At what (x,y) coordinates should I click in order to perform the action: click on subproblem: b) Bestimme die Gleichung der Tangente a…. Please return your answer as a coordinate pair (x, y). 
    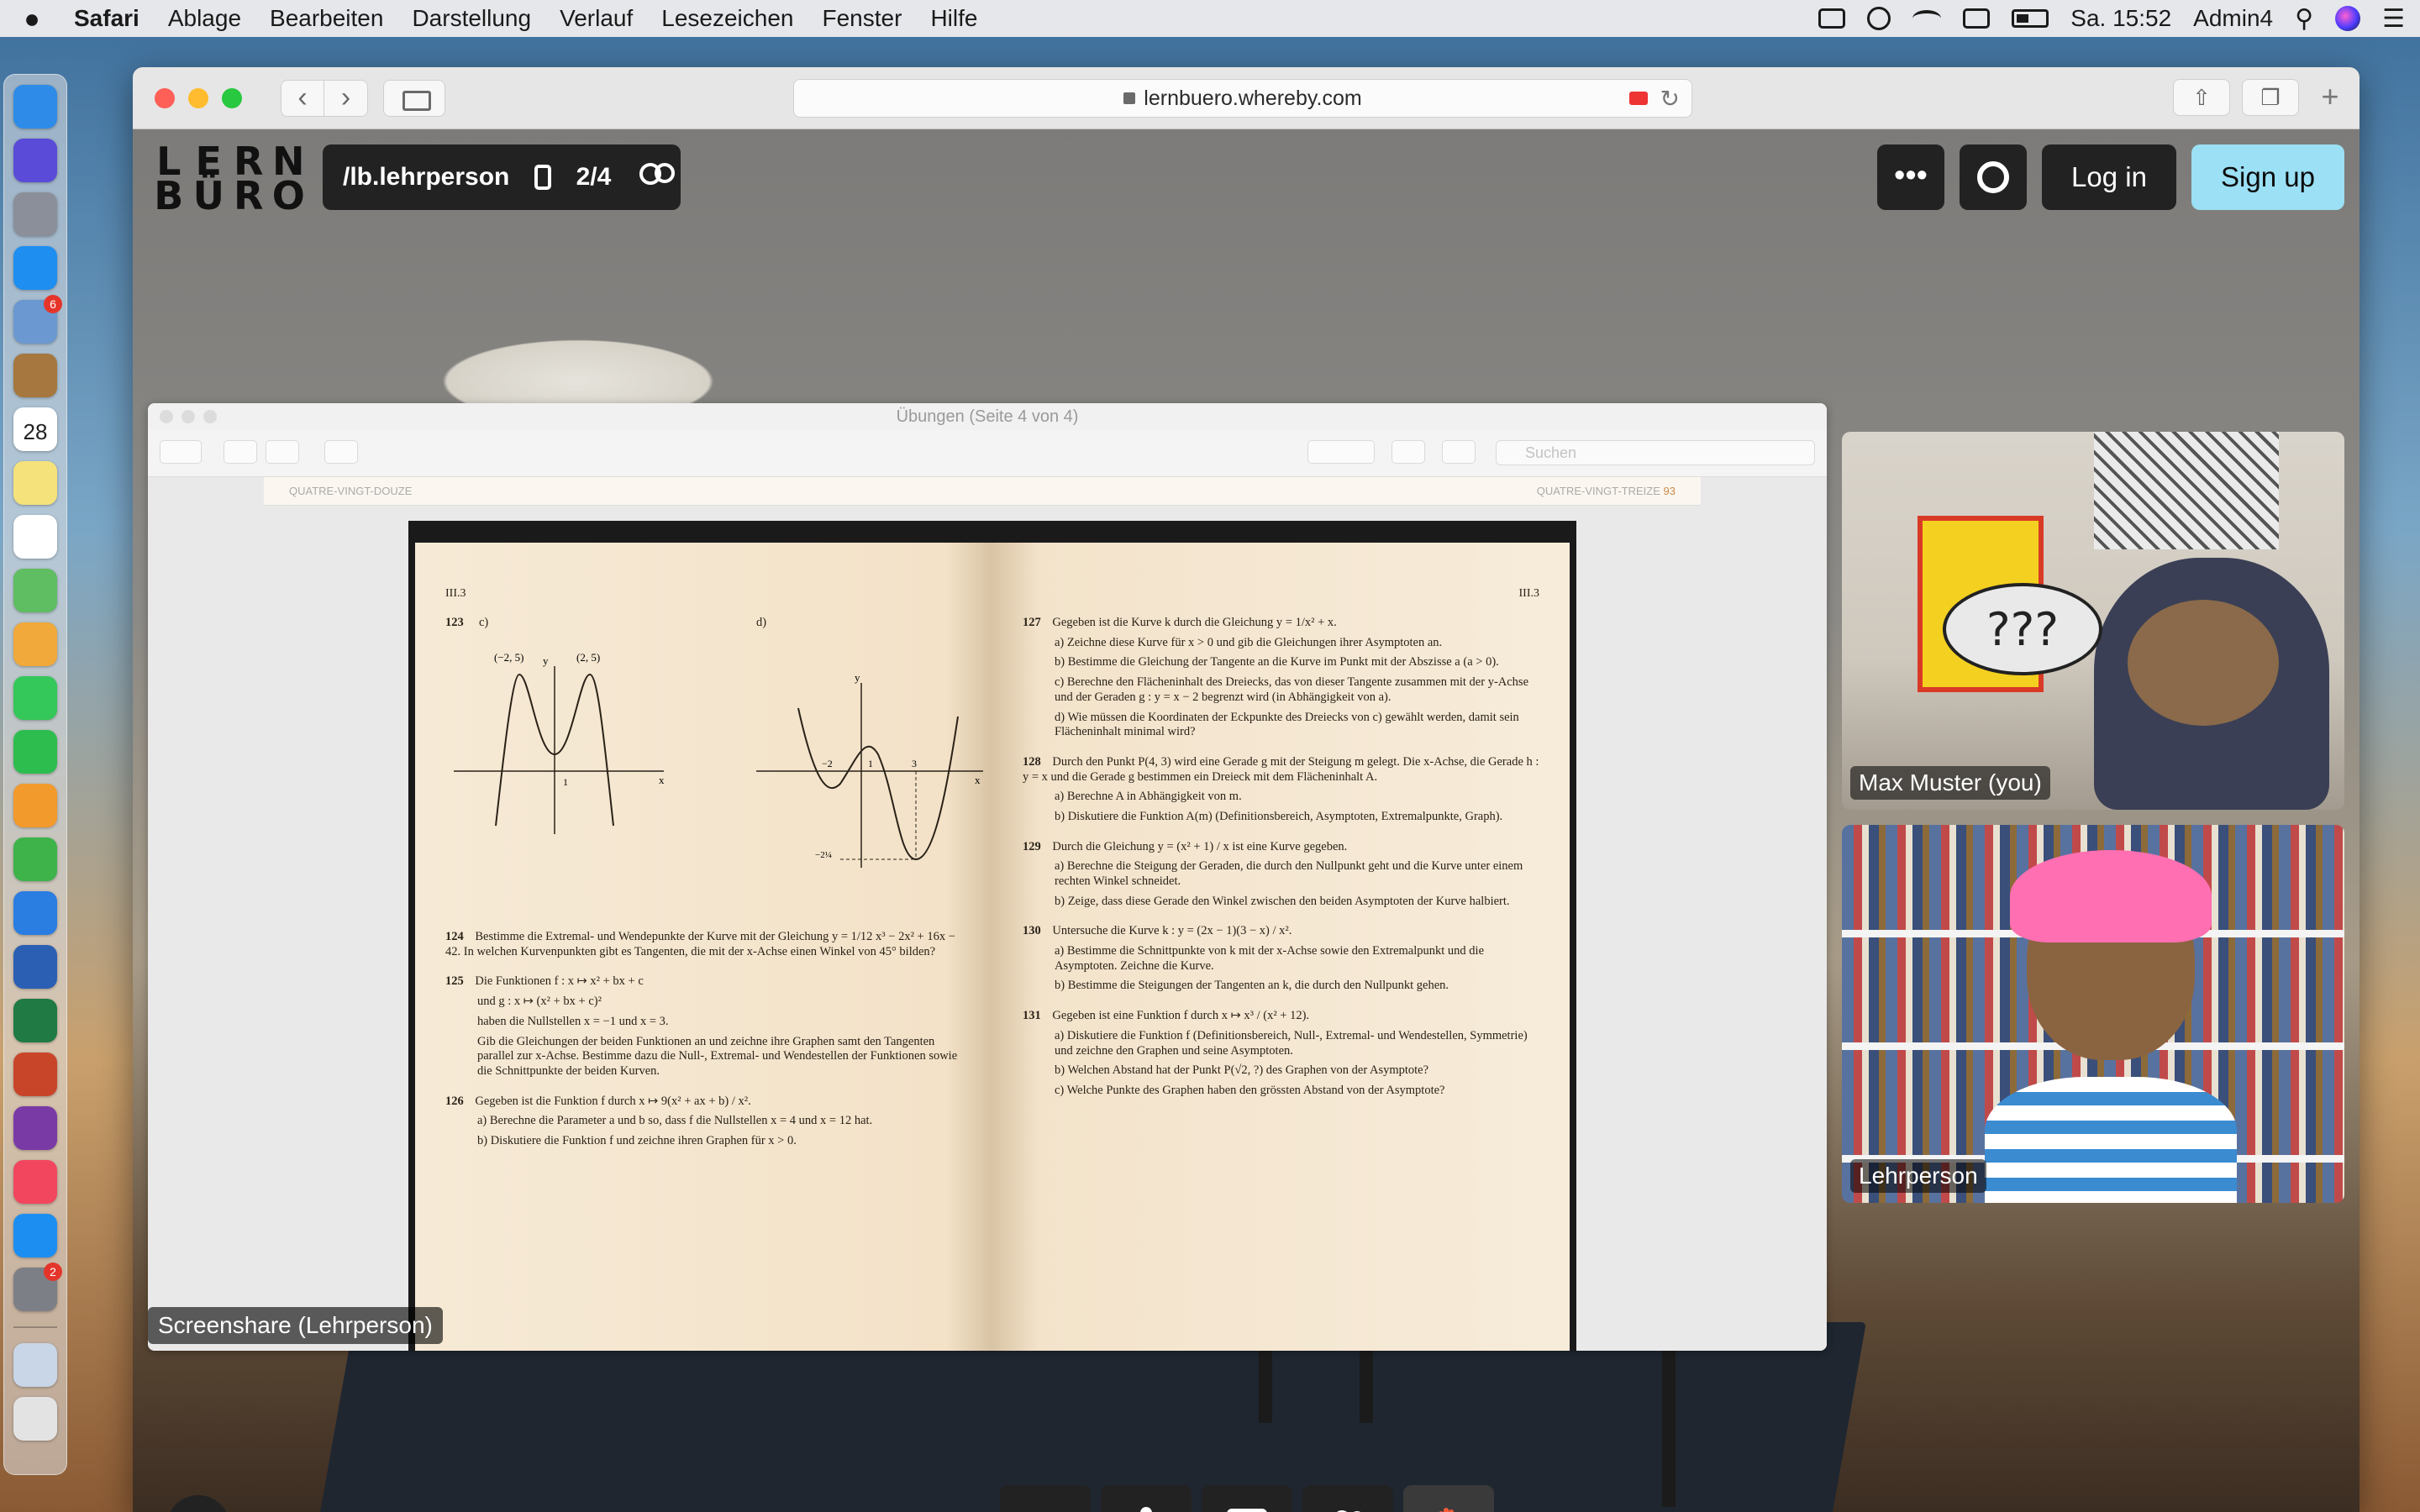
    Looking at the image, I should click on (1277, 662).